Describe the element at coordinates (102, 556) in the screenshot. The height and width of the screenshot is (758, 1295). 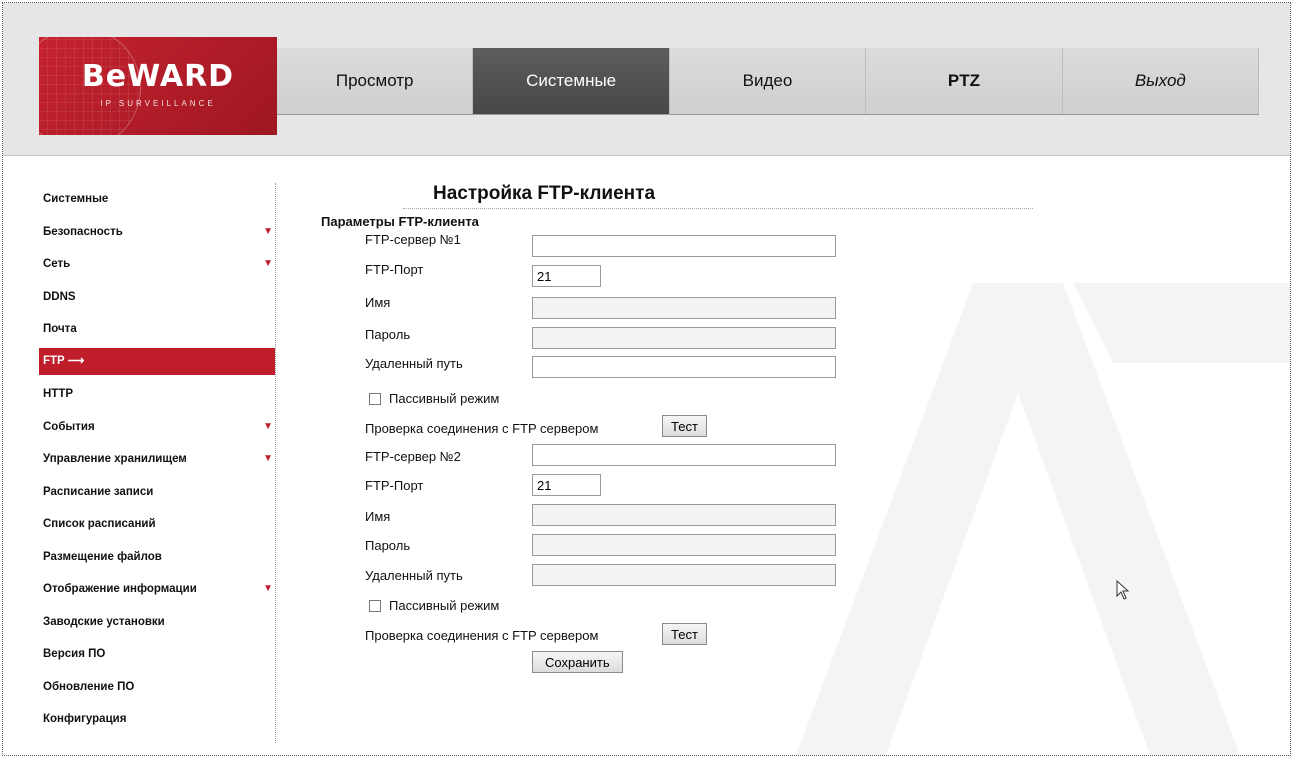
I see `sidebar-item-label: Размещение файлов` at that location.